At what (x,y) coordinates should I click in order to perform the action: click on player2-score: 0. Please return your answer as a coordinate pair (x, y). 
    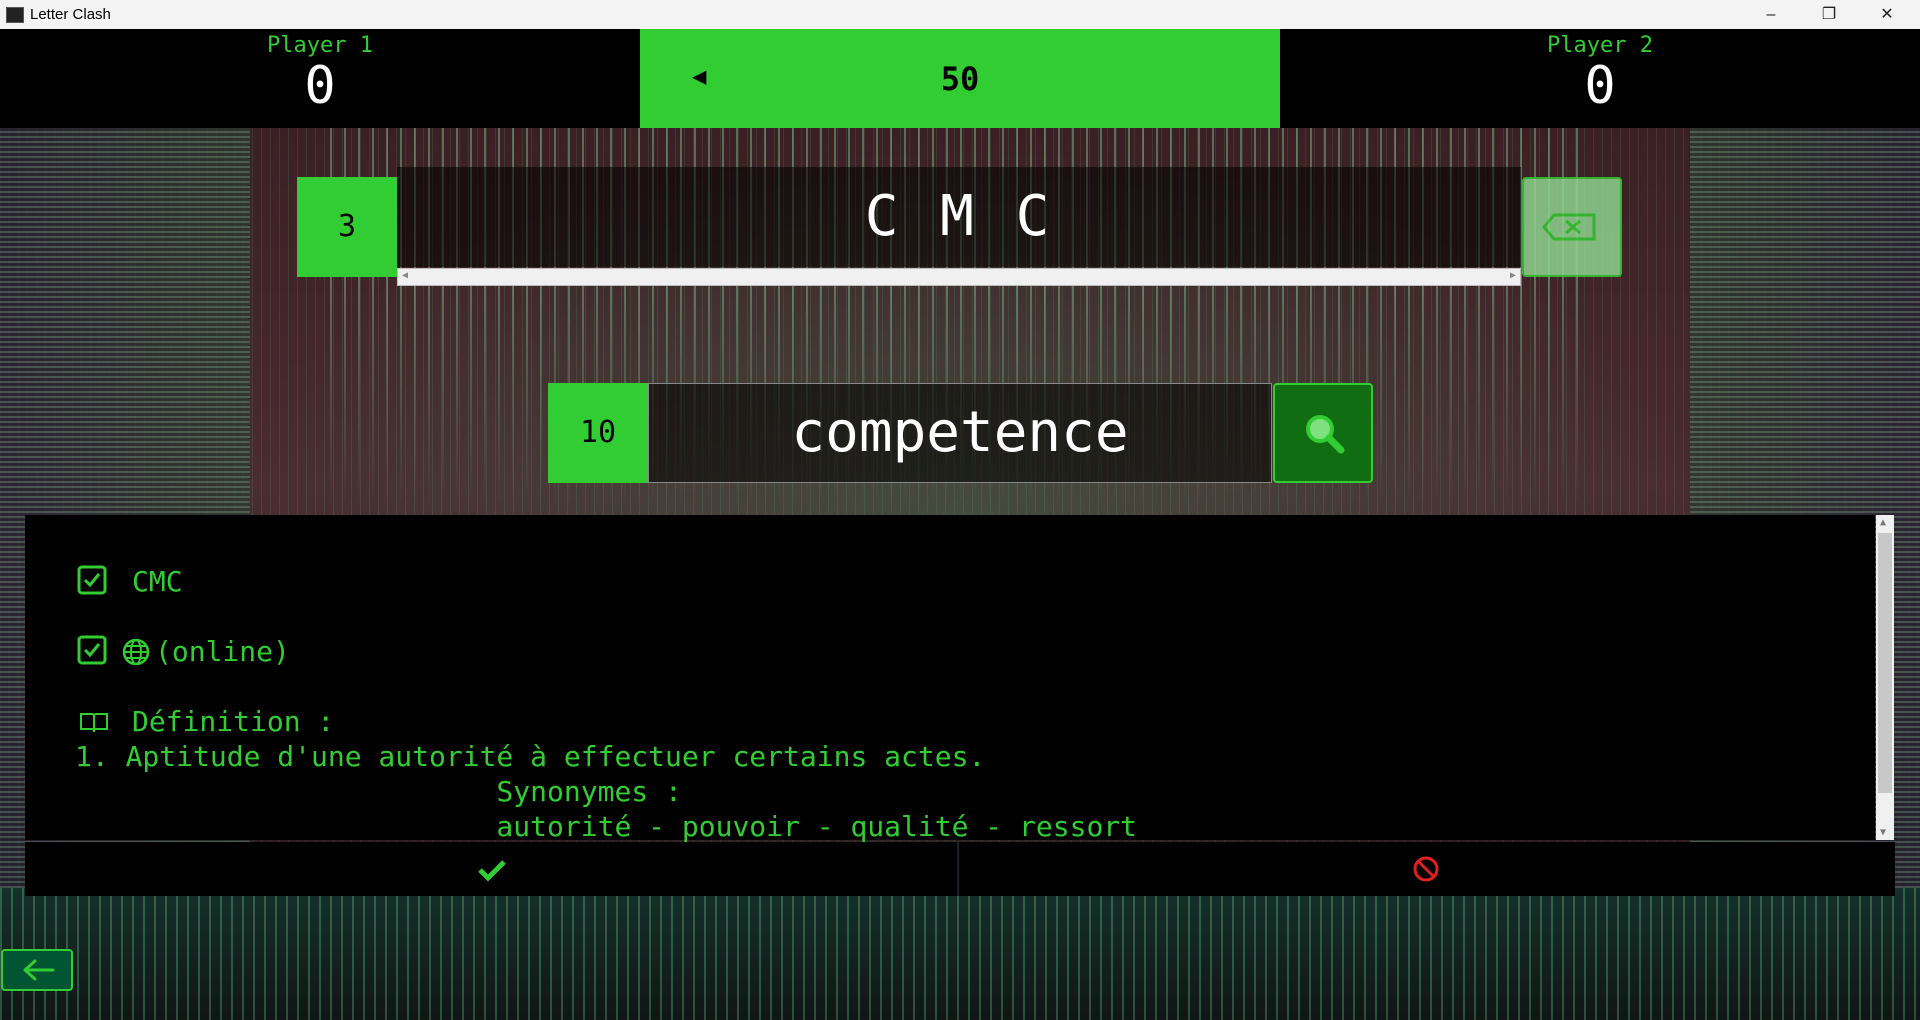
    Looking at the image, I should click on (1600, 86).